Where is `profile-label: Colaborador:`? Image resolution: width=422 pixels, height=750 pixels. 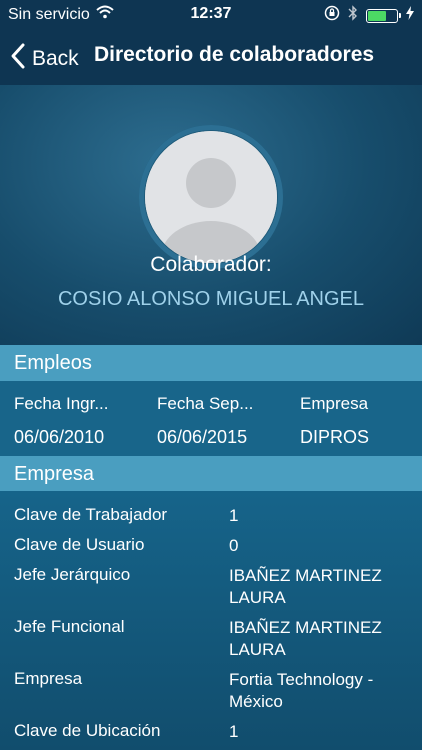
profile-label: Colaborador: is located at coordinates (211, 264).